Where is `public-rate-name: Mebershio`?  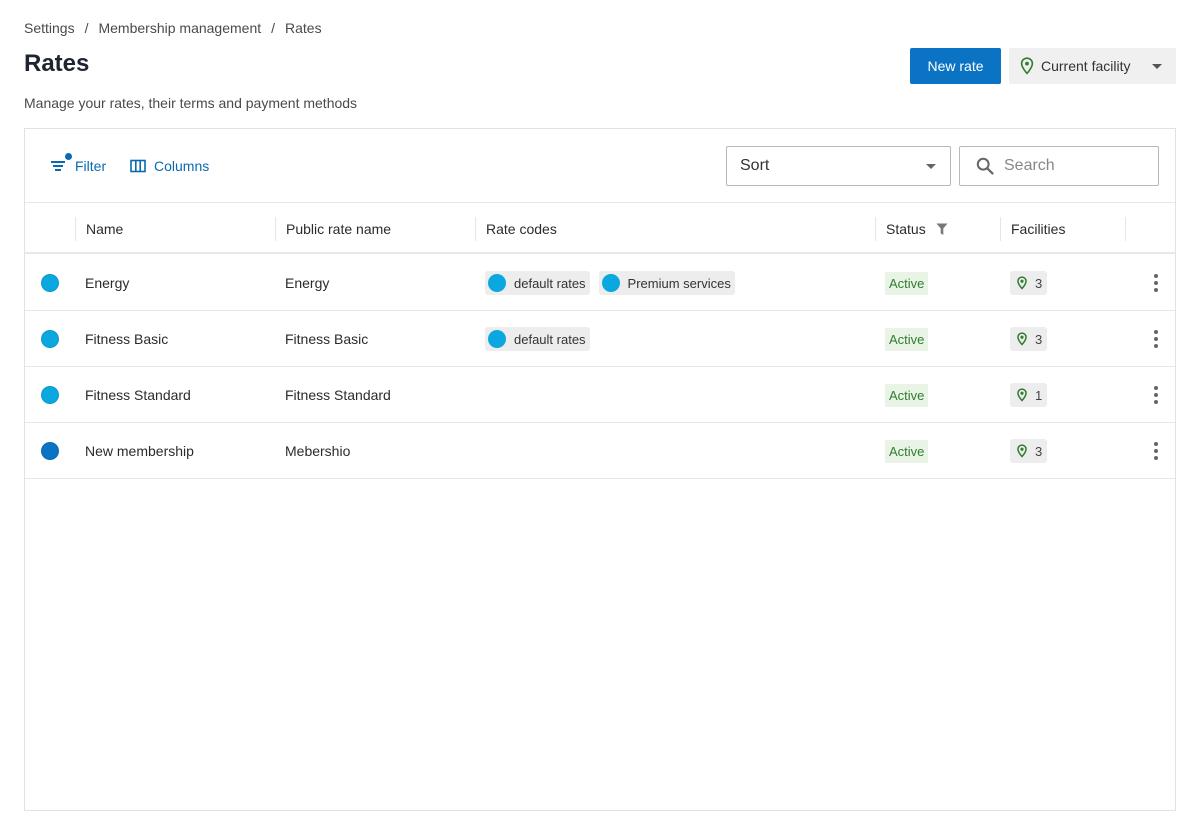 public-rate-name: Mebershio is located at coordinates (318, 451).